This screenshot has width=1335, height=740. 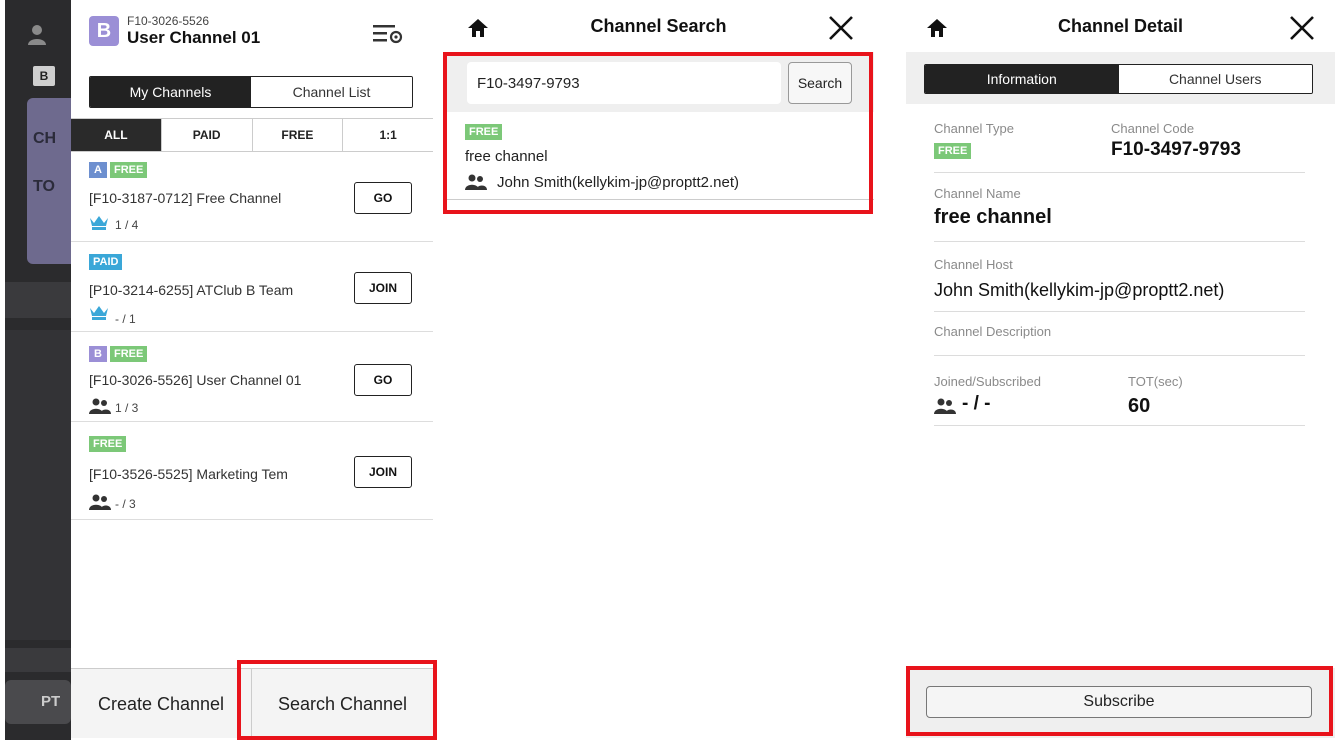 What do you see at coordinates (973, 264) in the screenshot?
I see `channel-host-label: Channel Host` at bounding box center [973, 264].